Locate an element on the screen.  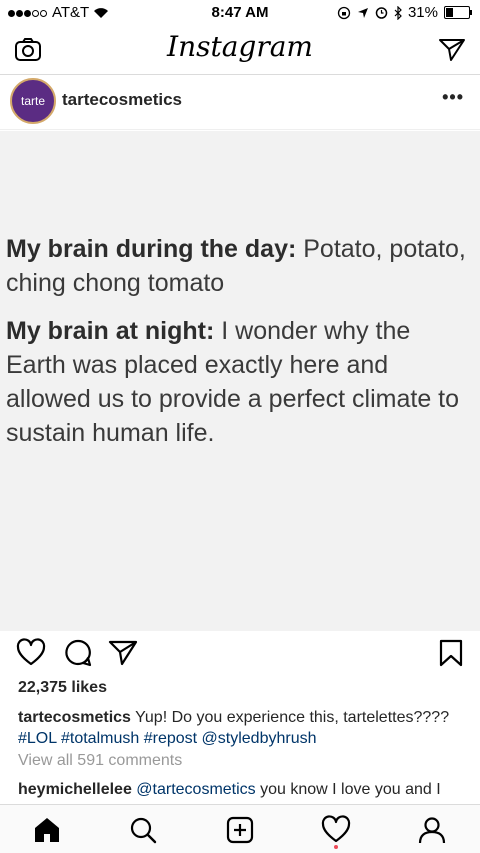
search-icon is located at coordinates (143, 830).